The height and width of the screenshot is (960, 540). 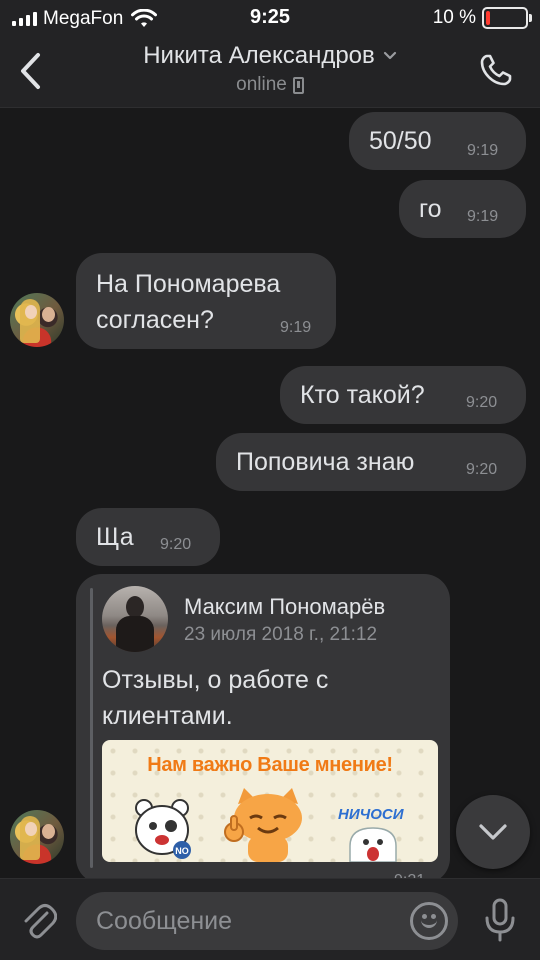 I want to click on chat-header: Никита Александров online, so click(x=270, y=72).